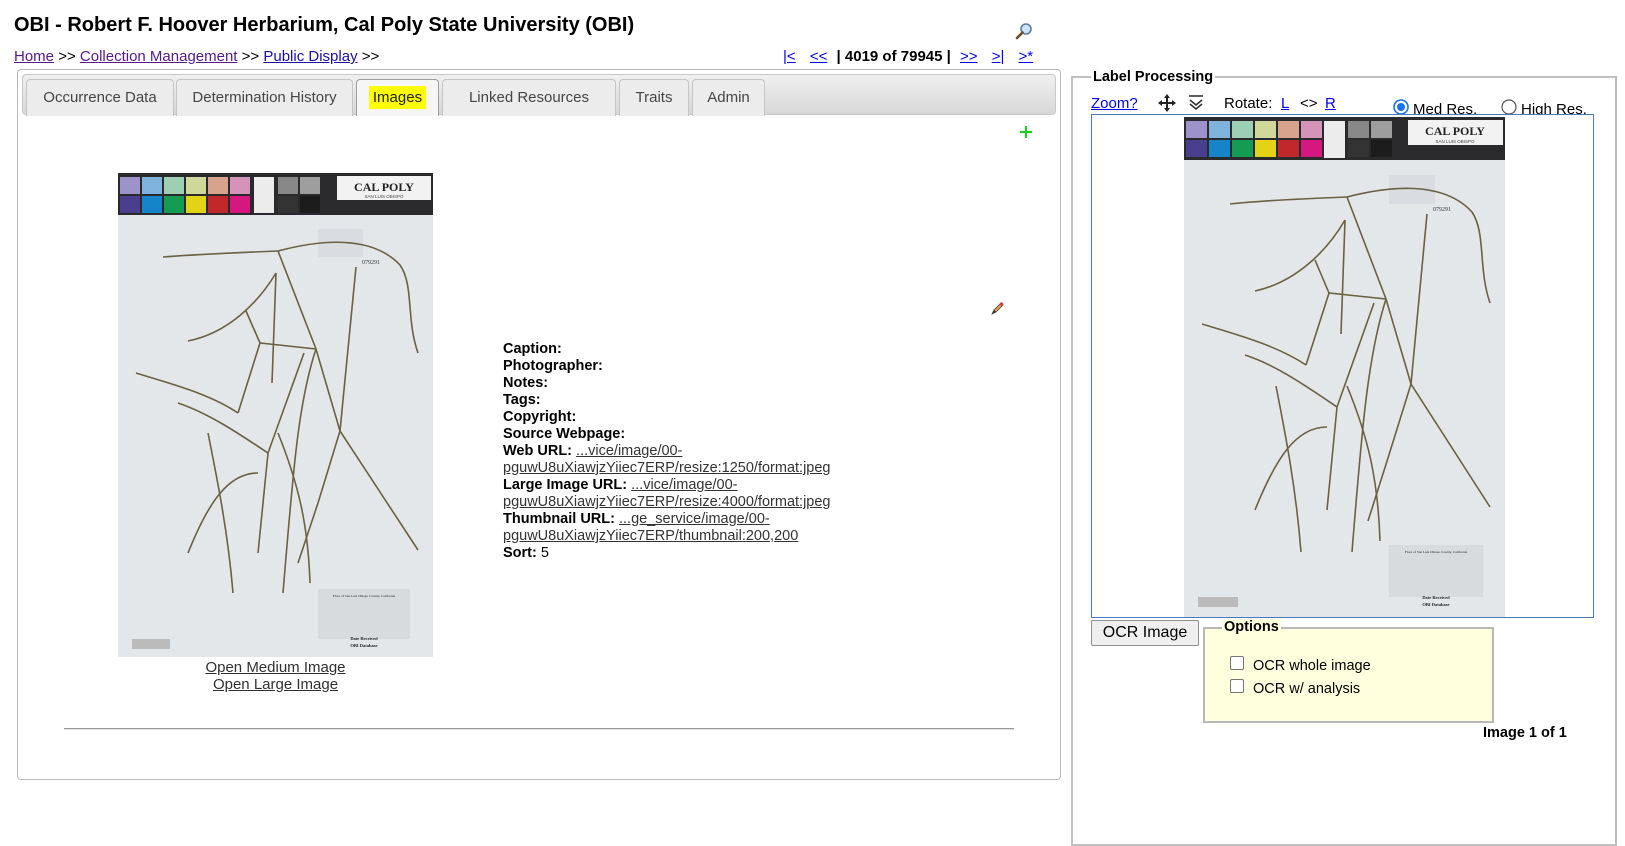 This screenshot has height=846, width=1625. Describe the element at coordinates (564, 434) in the screenshot. I see `source-webpage-label: Source Webpage:` at that location.